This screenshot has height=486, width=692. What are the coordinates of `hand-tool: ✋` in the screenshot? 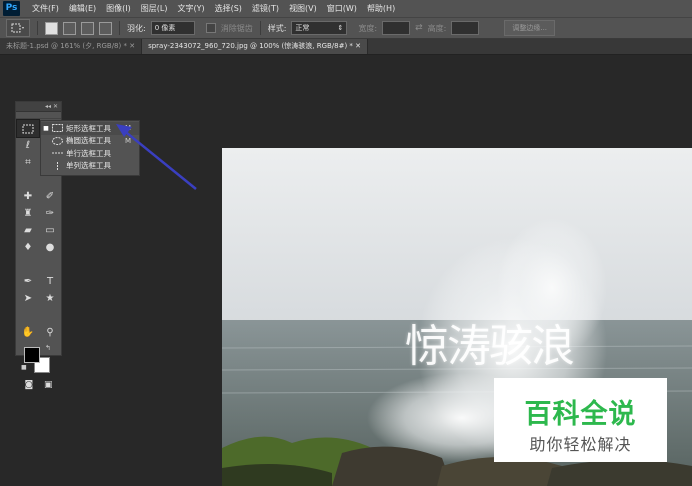 It's located at (28, 332).